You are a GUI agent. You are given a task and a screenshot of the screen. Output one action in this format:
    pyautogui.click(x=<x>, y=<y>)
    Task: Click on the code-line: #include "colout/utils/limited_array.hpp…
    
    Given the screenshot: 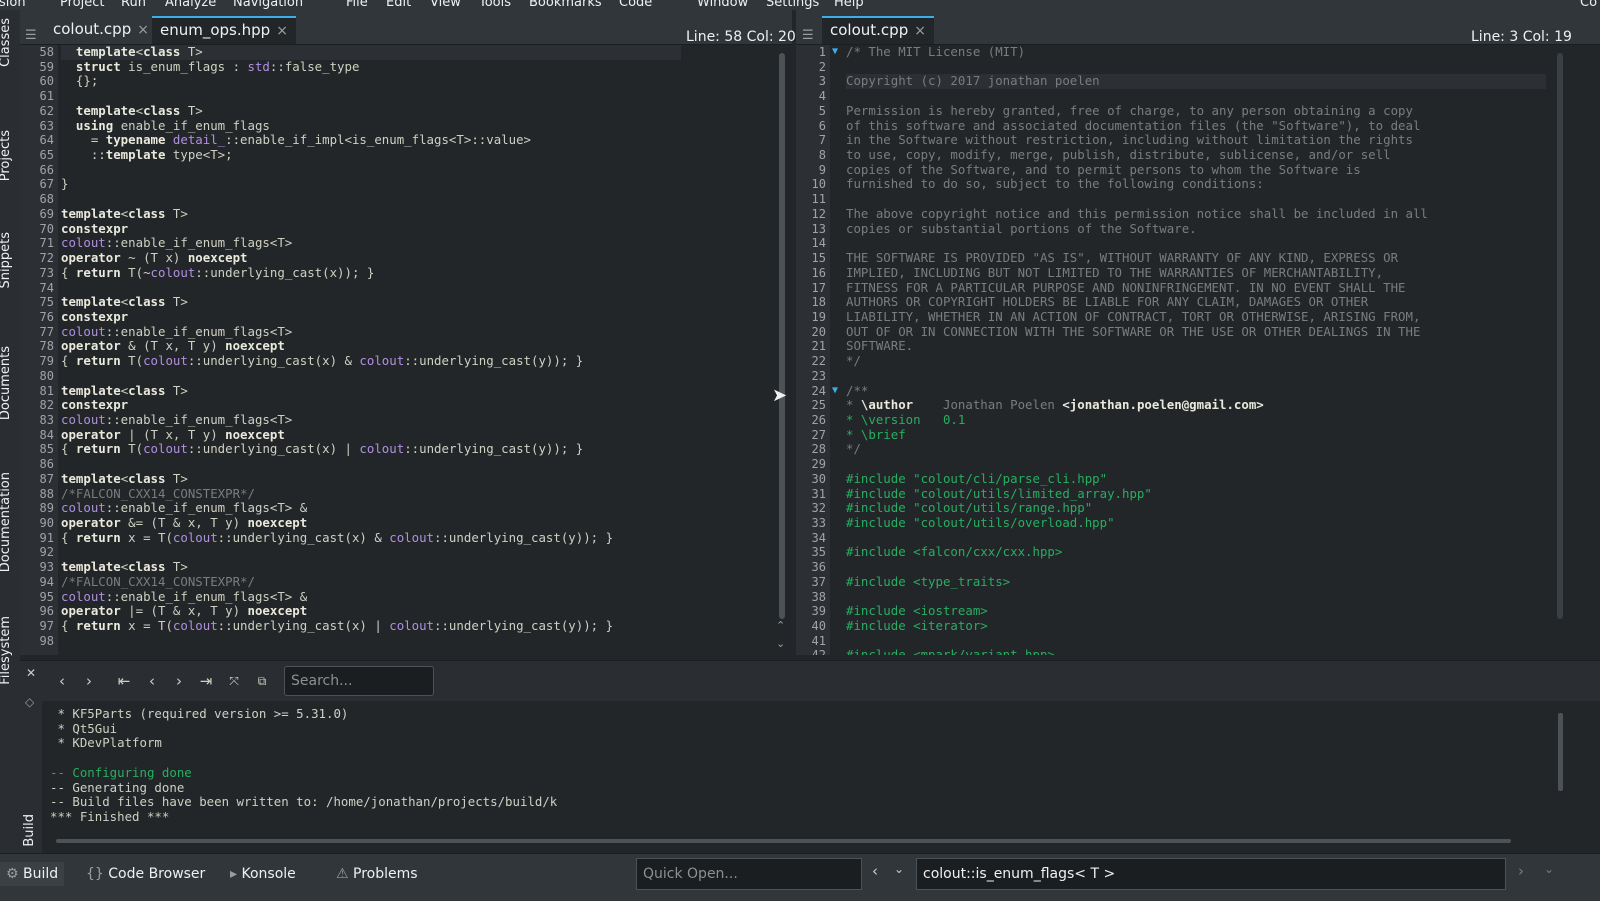 What is the action you would take?
    pyautogui.click(x=1196, y=494)
    